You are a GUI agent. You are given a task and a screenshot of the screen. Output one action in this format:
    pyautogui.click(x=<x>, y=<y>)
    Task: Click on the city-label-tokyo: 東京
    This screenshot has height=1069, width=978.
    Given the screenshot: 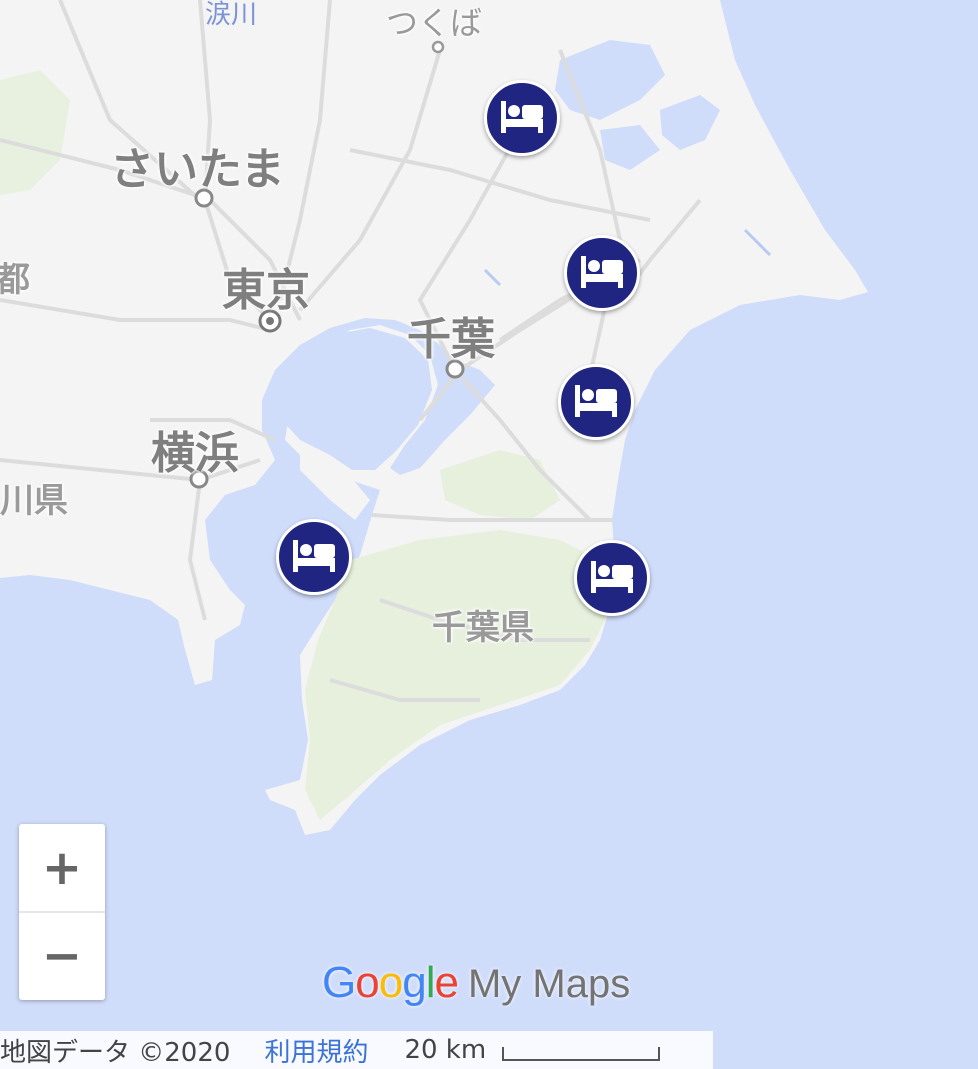 What is the action you would take?
    pyautogui.click(x=266, y=290)
    